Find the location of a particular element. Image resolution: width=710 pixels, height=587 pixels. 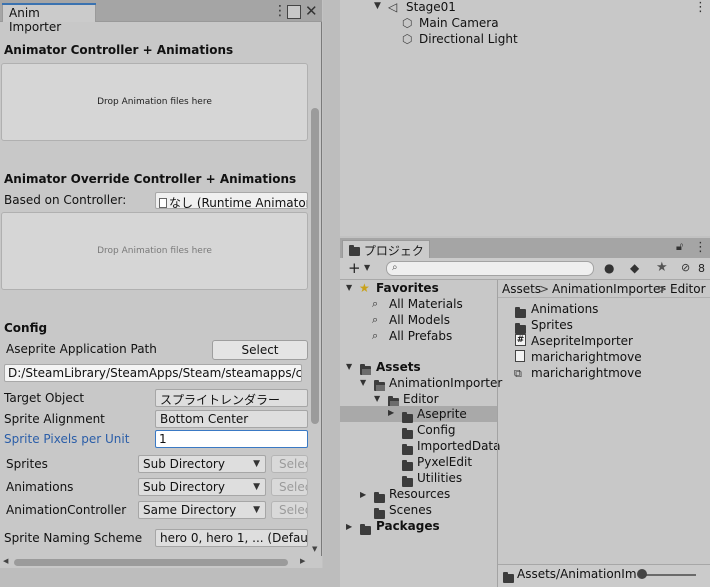

lock-icon: 🔓︎ is located at coordinates (679, 247).